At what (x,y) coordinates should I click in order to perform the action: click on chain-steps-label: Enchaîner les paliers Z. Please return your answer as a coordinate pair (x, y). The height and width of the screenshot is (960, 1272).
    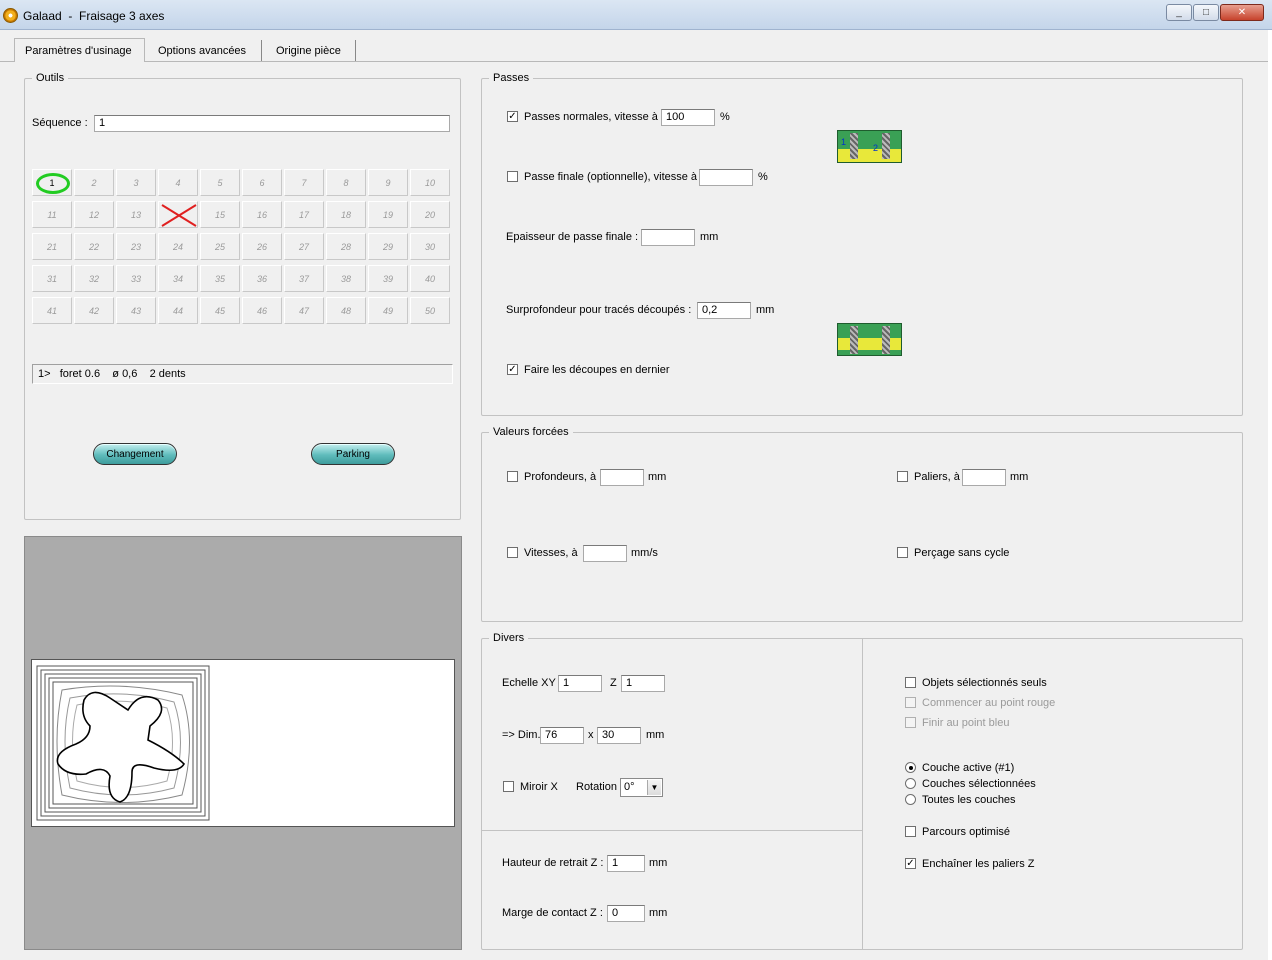
    Looking at the image, I should click on (978, 864).